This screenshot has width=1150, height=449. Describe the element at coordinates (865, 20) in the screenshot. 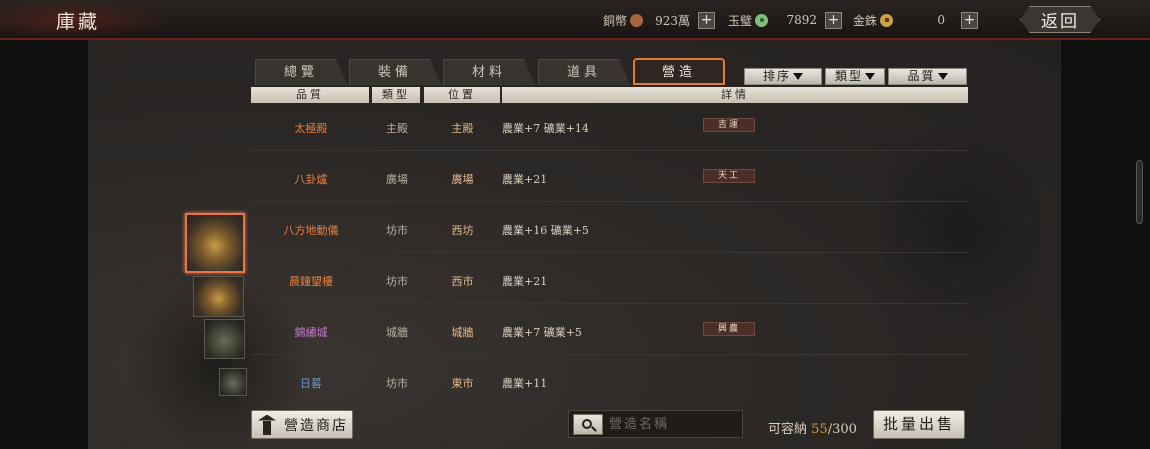

I see `currency-label: 金銖` at that location.